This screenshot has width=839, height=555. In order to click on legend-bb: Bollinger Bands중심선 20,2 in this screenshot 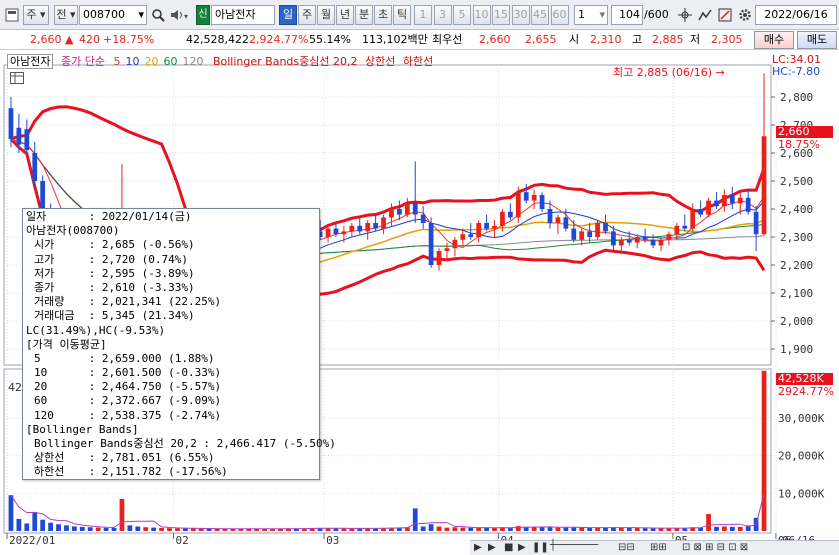, I will do `click(285, 61)`.